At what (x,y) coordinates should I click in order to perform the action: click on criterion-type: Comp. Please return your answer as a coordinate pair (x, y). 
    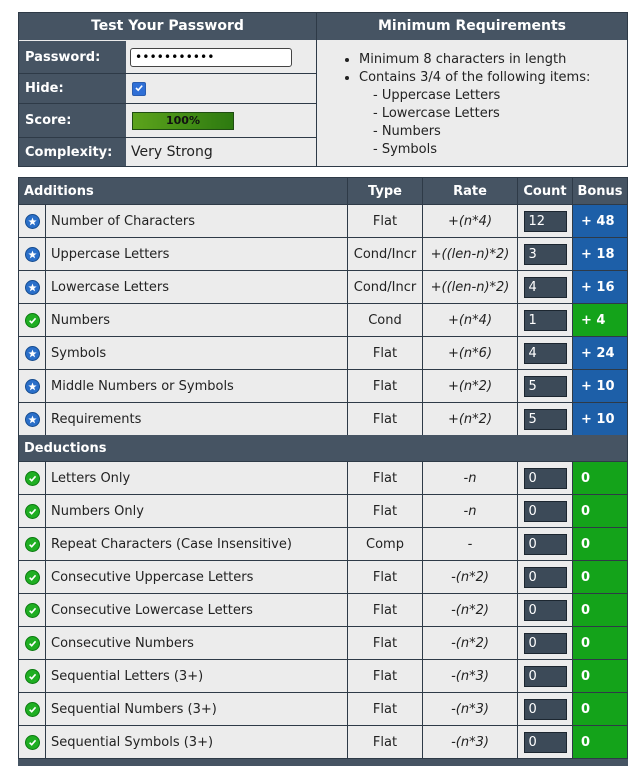
    Looking at the image, I should click on (385, 544).